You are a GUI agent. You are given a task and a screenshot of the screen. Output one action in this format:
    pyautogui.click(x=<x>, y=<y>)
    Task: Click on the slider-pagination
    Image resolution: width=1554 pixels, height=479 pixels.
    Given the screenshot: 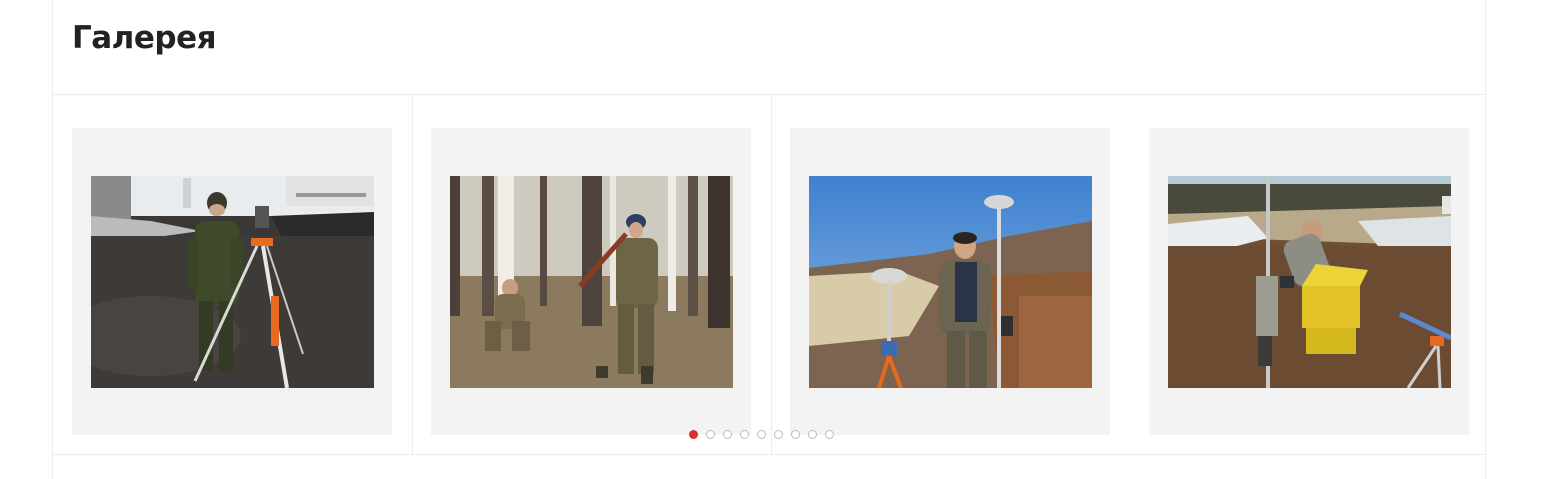 What is the action you would take?
    pyautogui.click(x=761, y=434)
    